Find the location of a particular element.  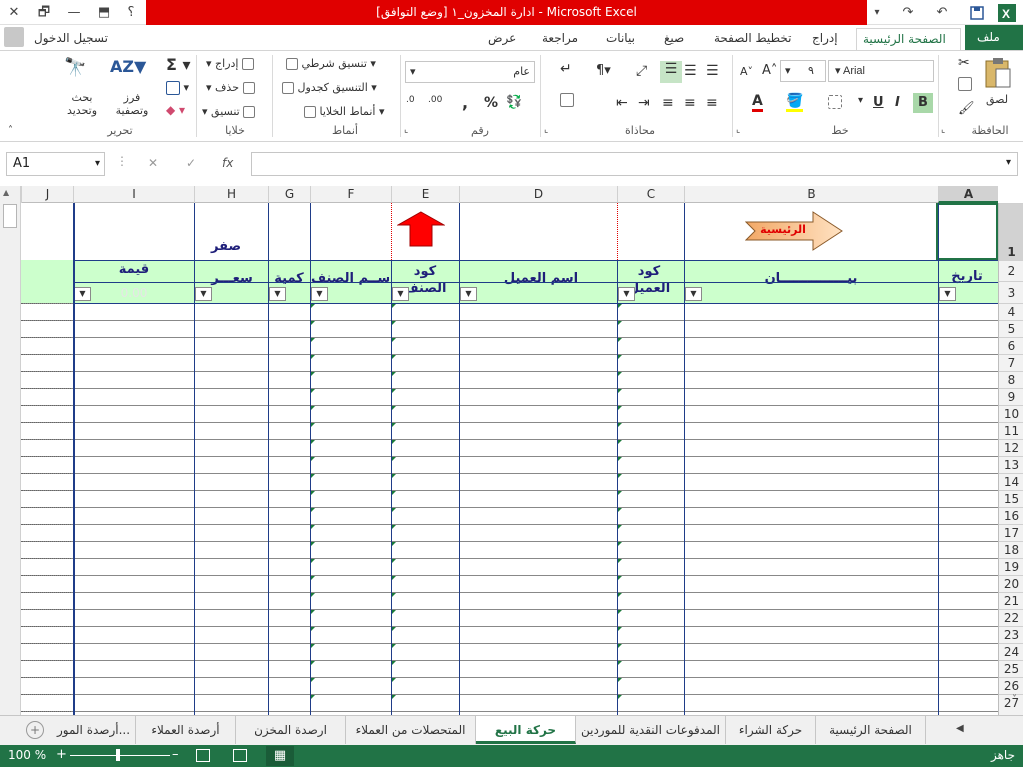

col-header-b: B is located at coordinates (811, 194).